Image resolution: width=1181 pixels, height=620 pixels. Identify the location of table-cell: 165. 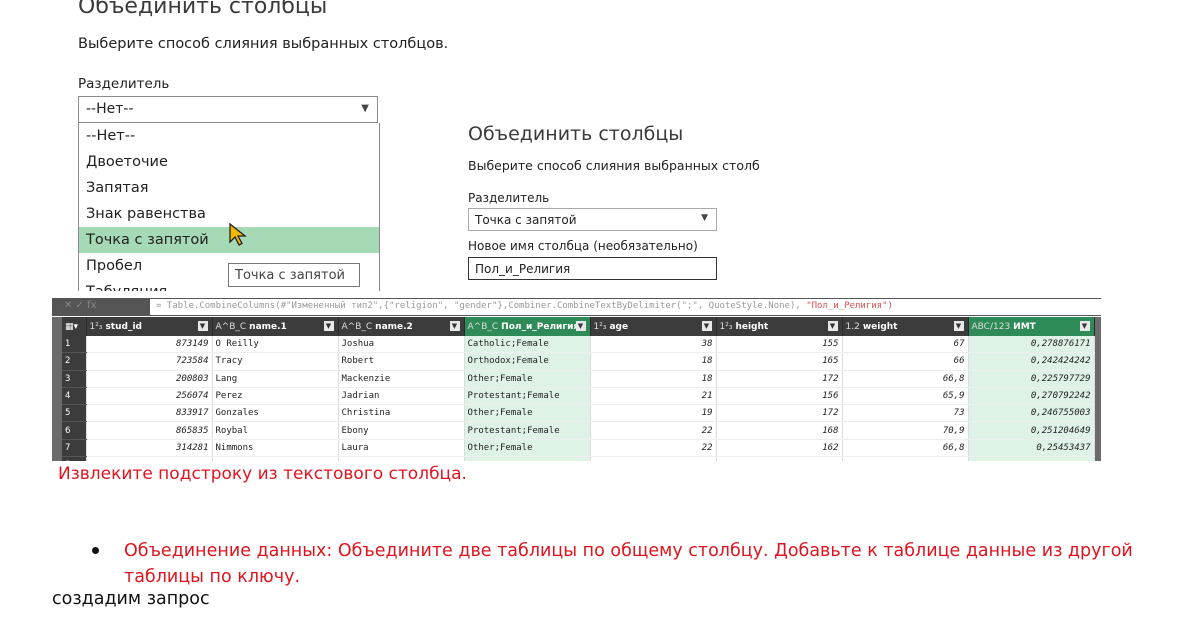
(779, 361).